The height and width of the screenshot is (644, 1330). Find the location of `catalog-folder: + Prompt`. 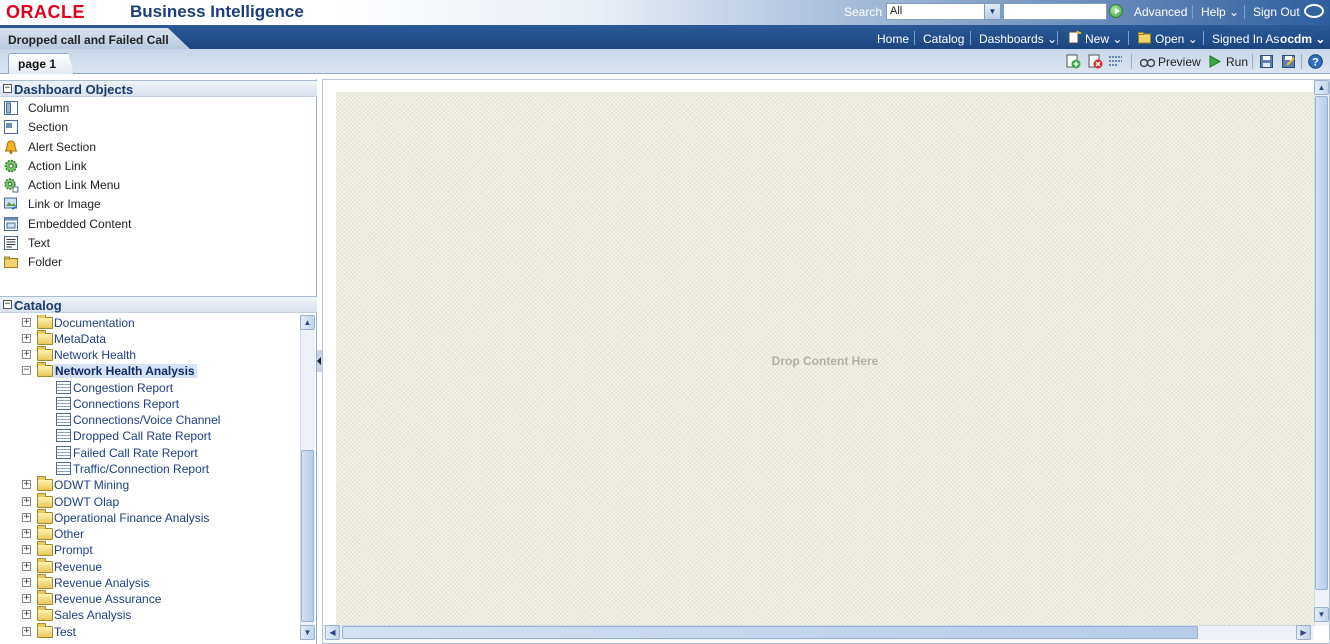

catalog-folder: + Prompt is located at coordinates (150, 549).